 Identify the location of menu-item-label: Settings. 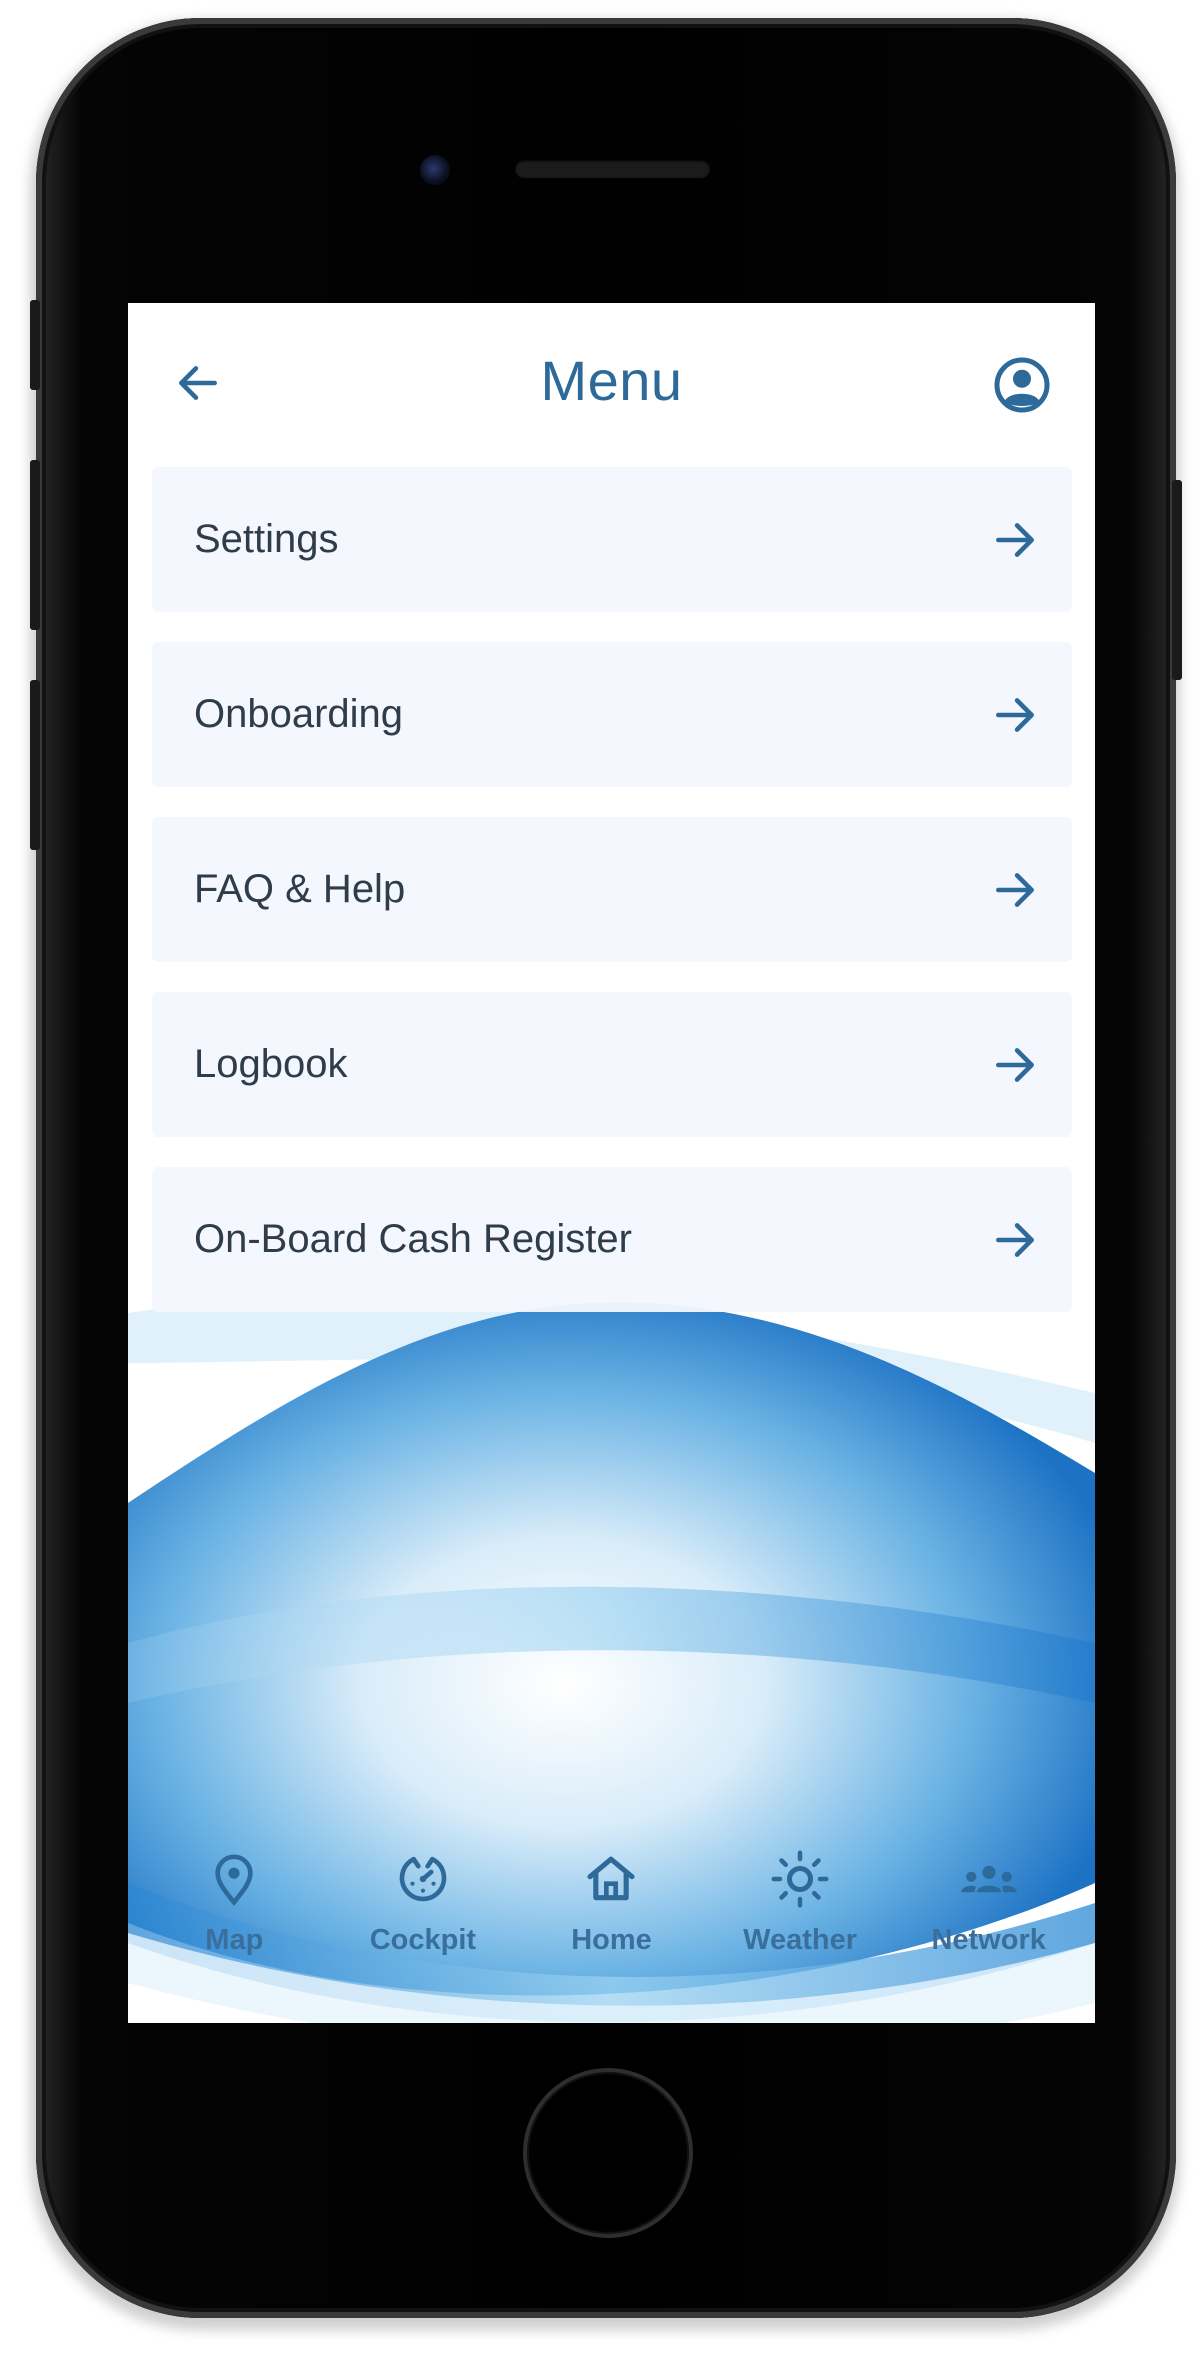
(266, 539).